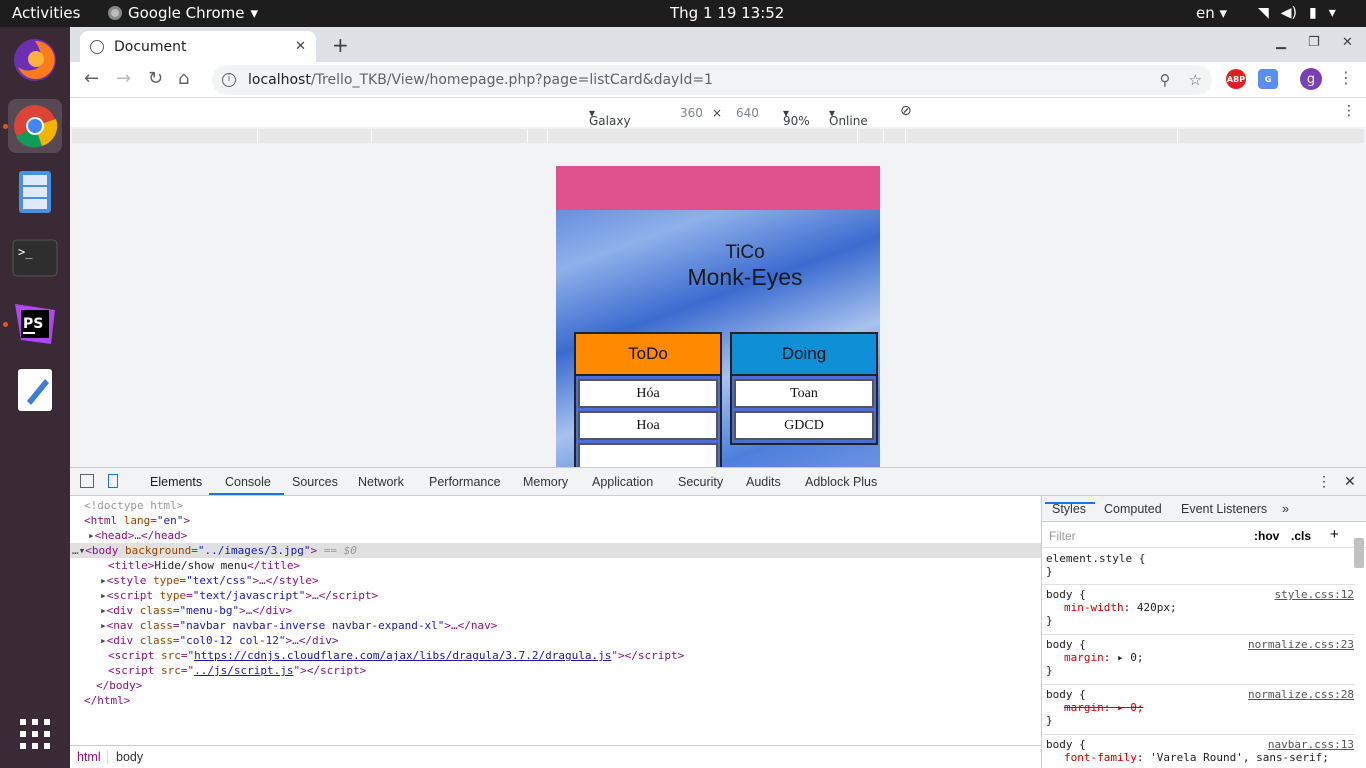 The image size is (1366, 768). What do you see at coordinates (107, 700) in the screenshot?
I see `html-close-node: </html>` at bounding box center [107, 700].